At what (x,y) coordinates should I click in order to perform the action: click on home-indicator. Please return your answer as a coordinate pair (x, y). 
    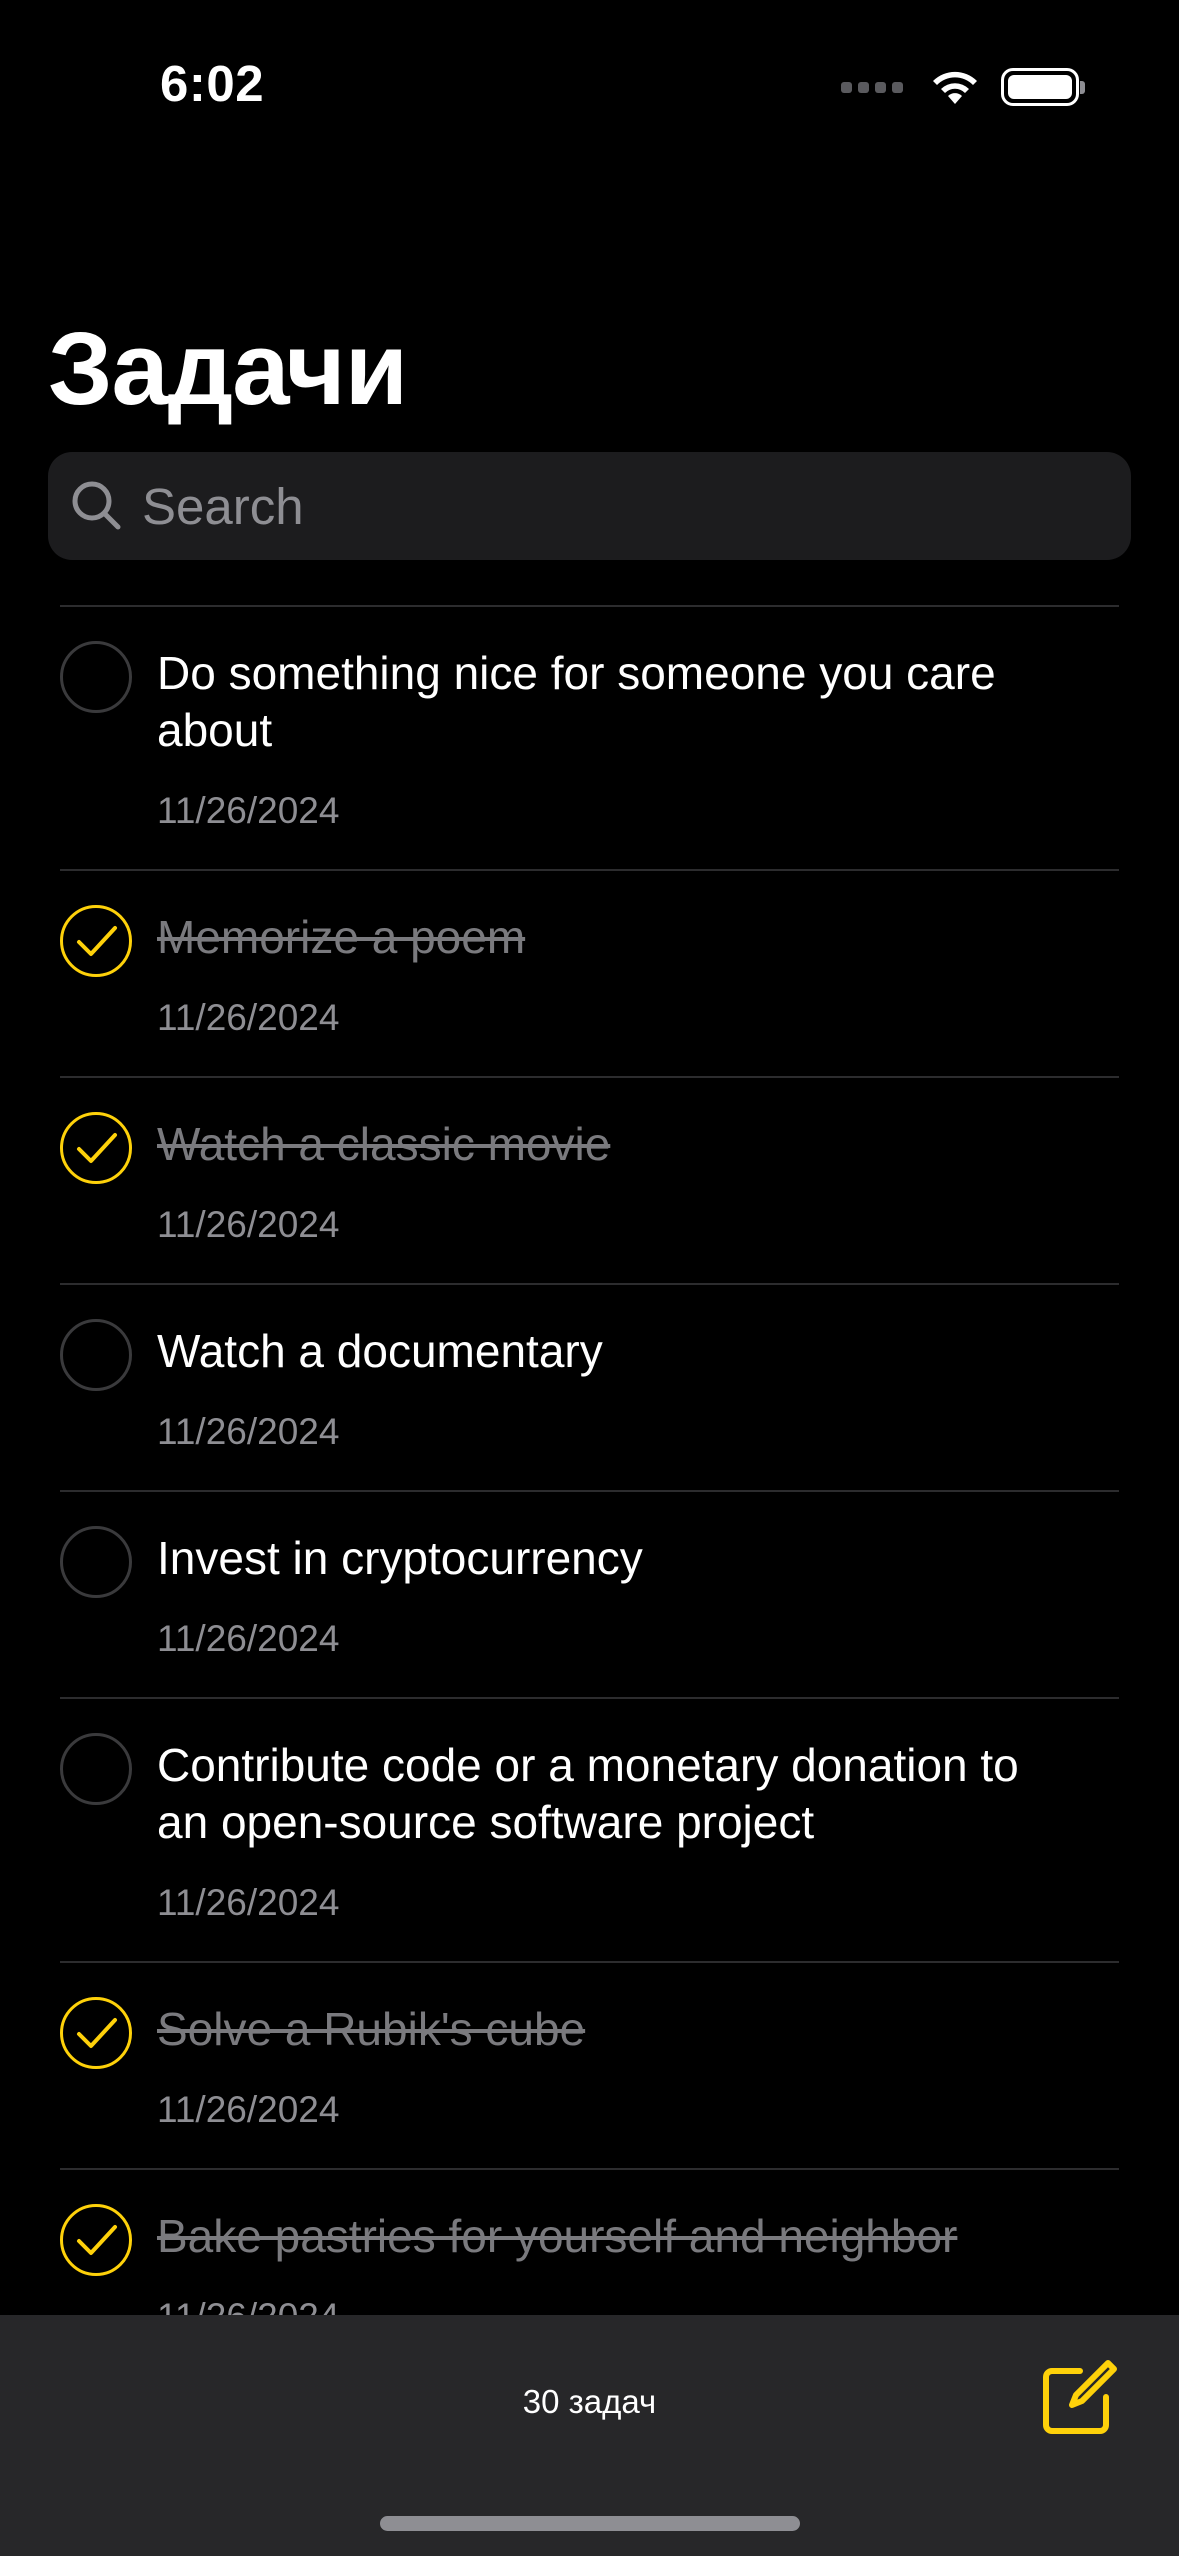
    Looking at the image, I should click on (590, 2523).